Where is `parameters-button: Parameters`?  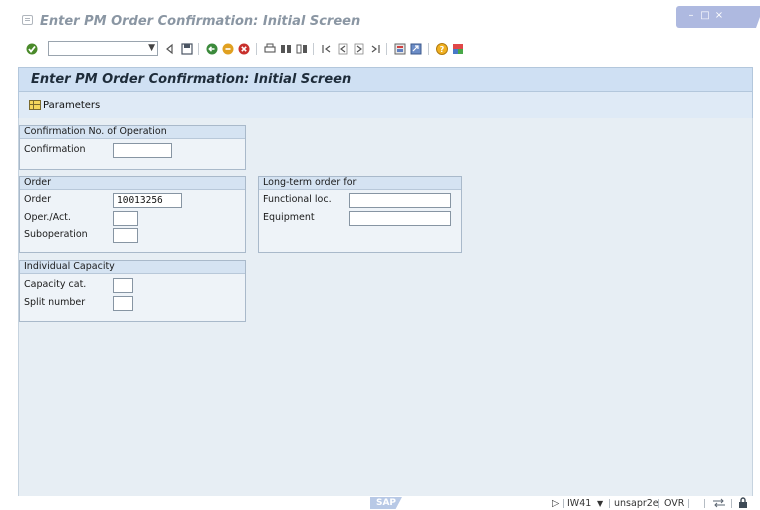 parameters-button: Parameters is located at coordinates (64, 105).